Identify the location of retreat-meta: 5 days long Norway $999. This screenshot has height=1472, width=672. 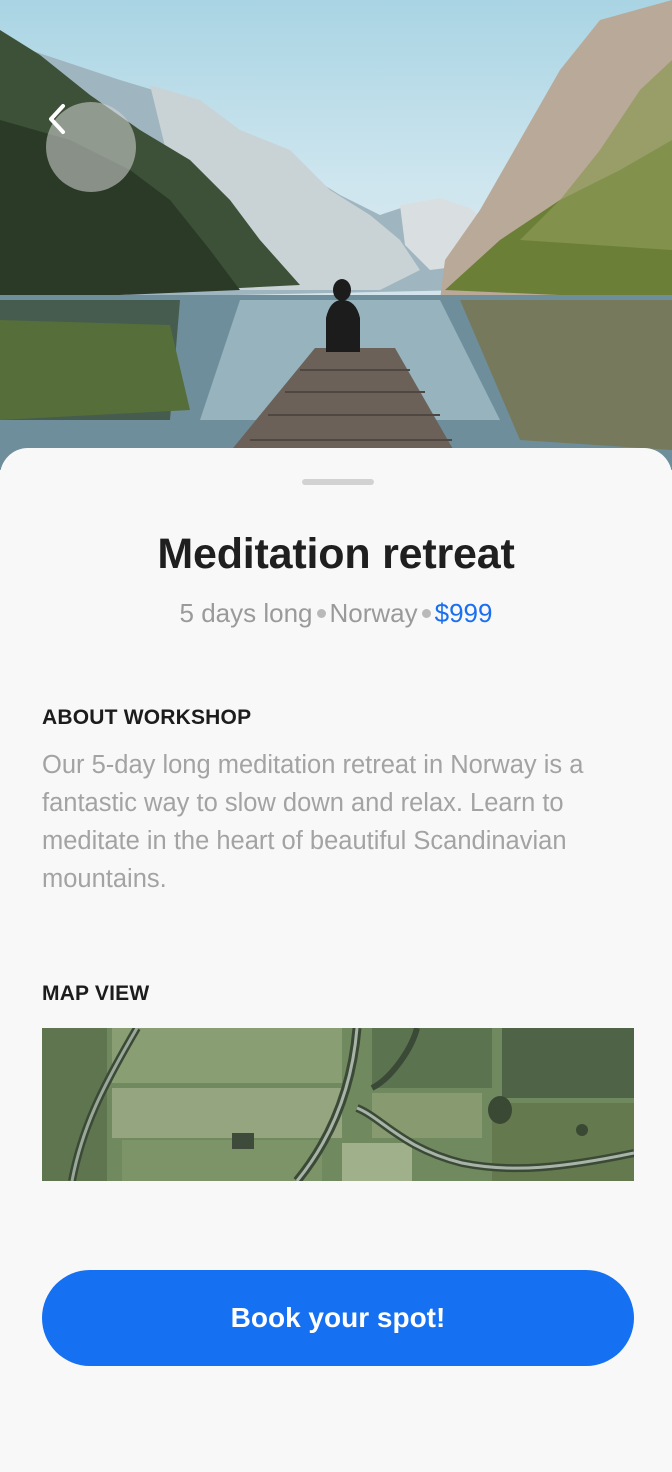
(336, 613).